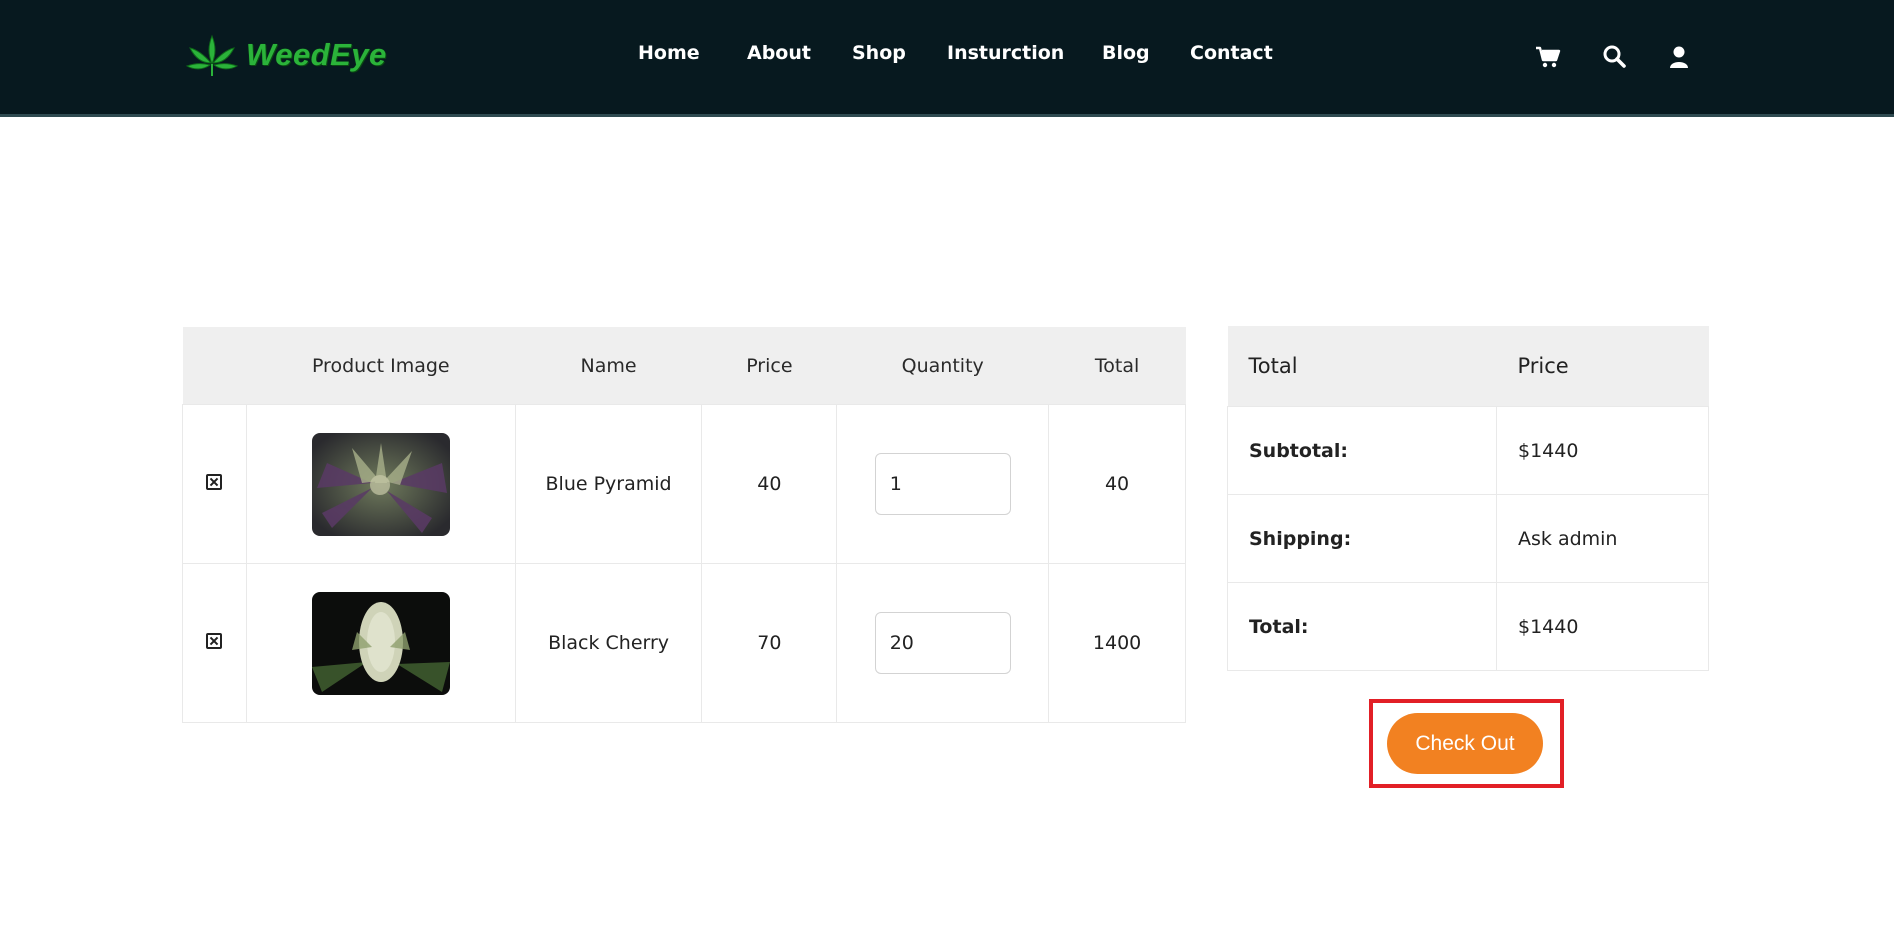 The width and height of the screenshot is (1894, 933). Describe the element at coordinates (769, 484) in the screenshot. I see `product-price-cell: 40` at that location.